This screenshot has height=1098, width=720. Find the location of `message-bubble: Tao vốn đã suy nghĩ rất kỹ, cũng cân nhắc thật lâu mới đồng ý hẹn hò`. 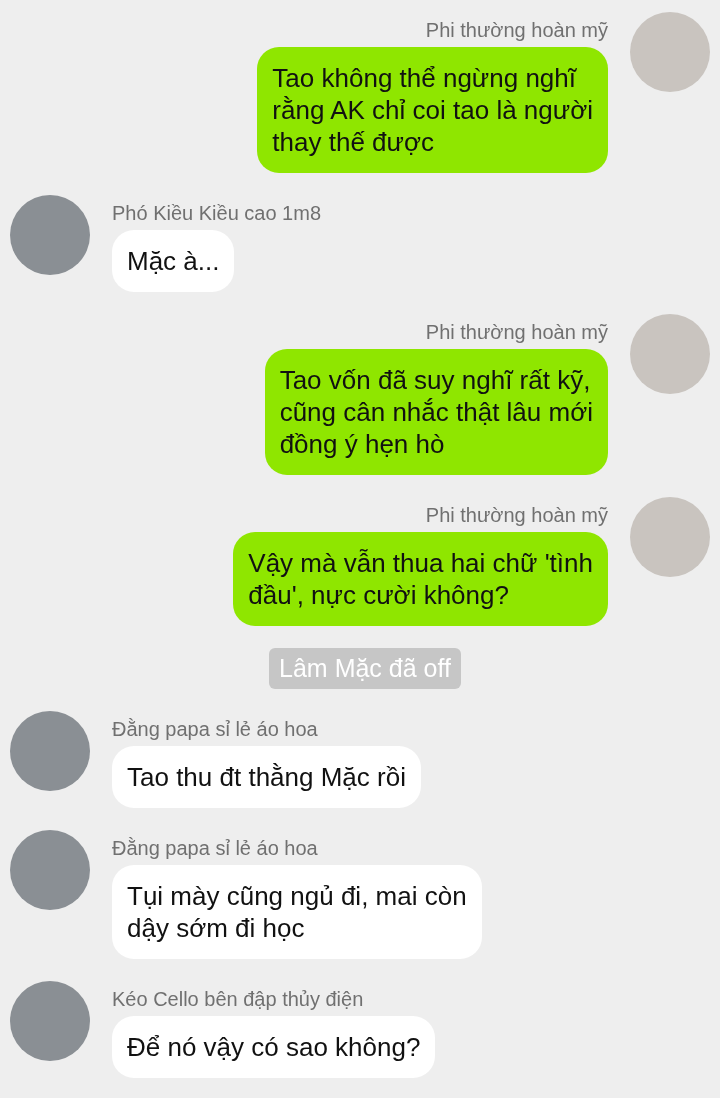

message-bubble: Tao vốn đã suy nghĩ rất kỹ, cũng cân nhắc thật lâu mới đồng ý hẹn hò is located at coordinates (436, 412).